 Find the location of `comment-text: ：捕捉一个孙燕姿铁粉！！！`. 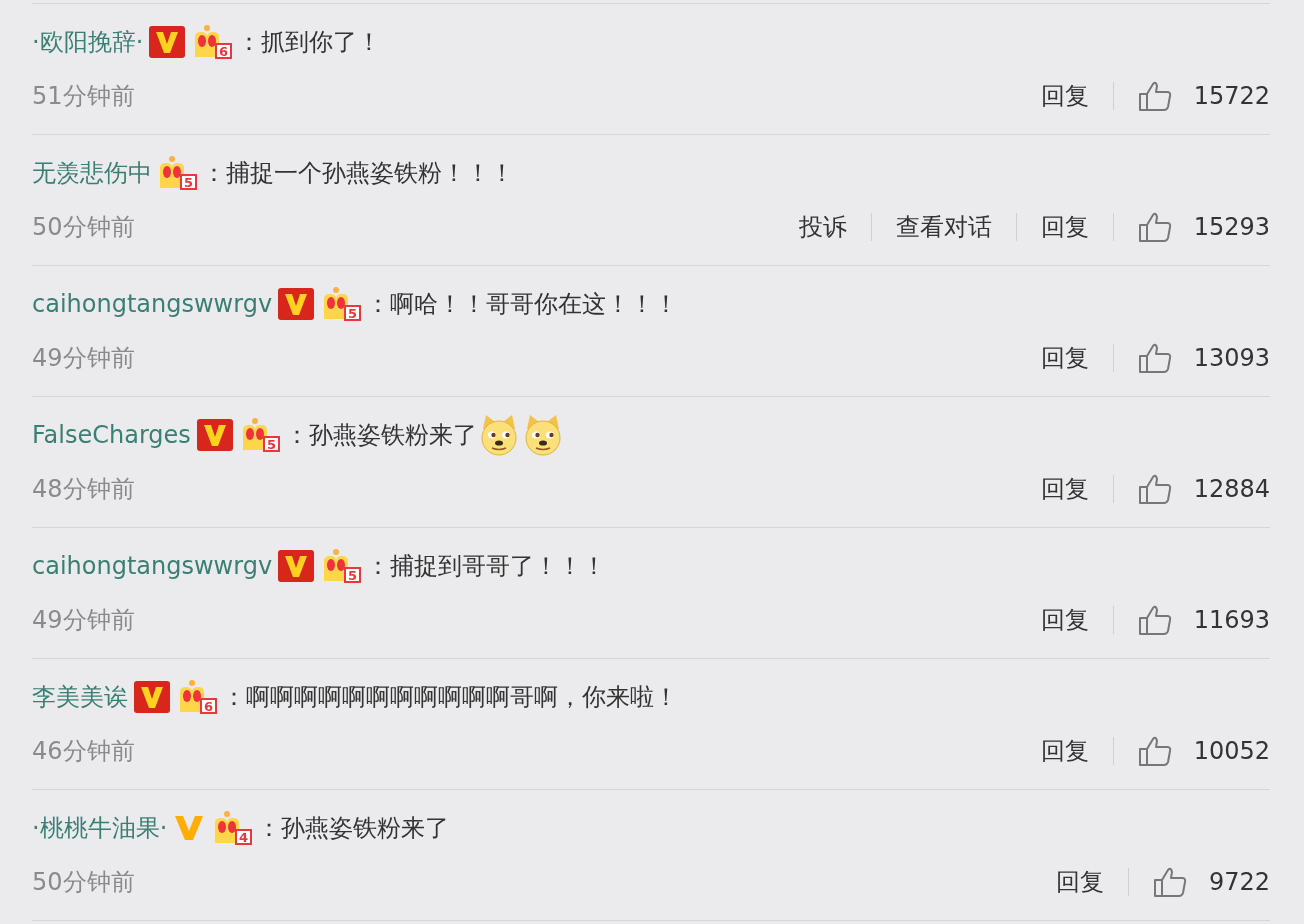

comment-text: ：捕捉一个孙燕姿铁粉！！！ is located at coordinates (358, 173).